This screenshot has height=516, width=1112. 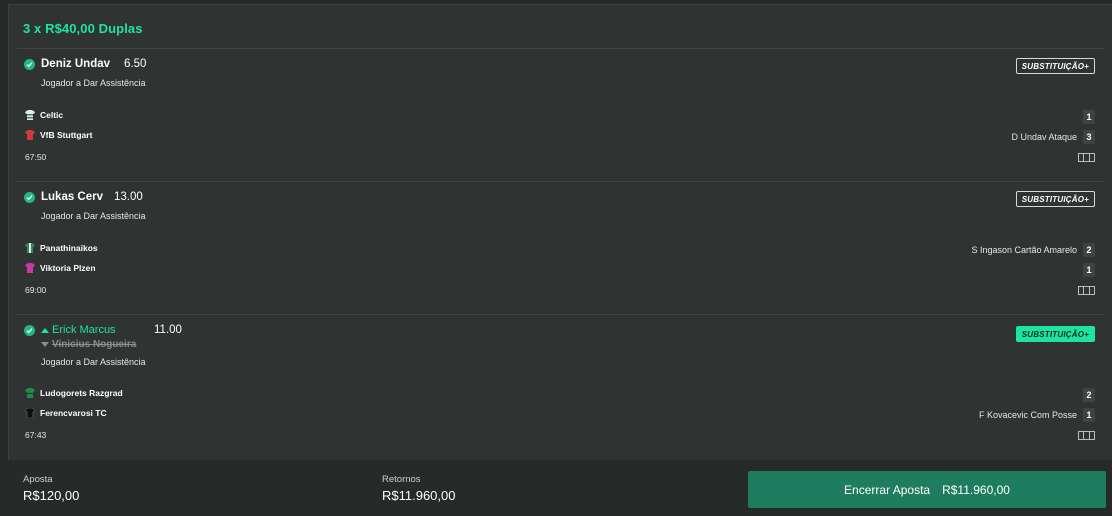 What do you see at coordinates (83, 28) in the screenshot?
I see `bet-title: 3 x R$40,00 Duplas` at bounding box center [83, 28].